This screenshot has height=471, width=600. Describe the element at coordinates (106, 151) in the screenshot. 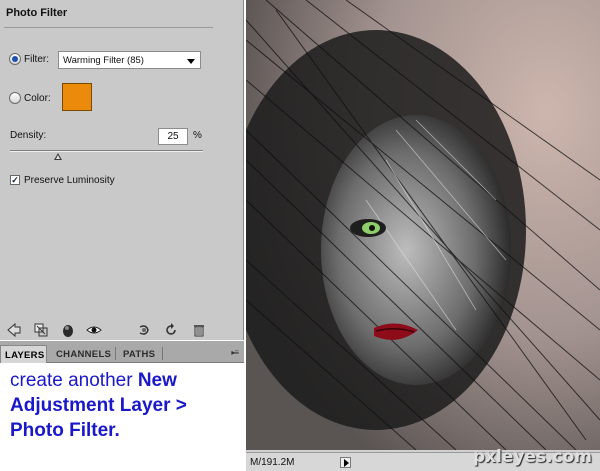

I see `density-slider-track` at that location.